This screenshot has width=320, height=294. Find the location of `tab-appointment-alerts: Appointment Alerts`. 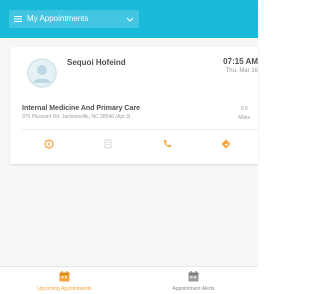

tab-appointment-alerts: Appointment Alerts is located at coordinates (193, 280).